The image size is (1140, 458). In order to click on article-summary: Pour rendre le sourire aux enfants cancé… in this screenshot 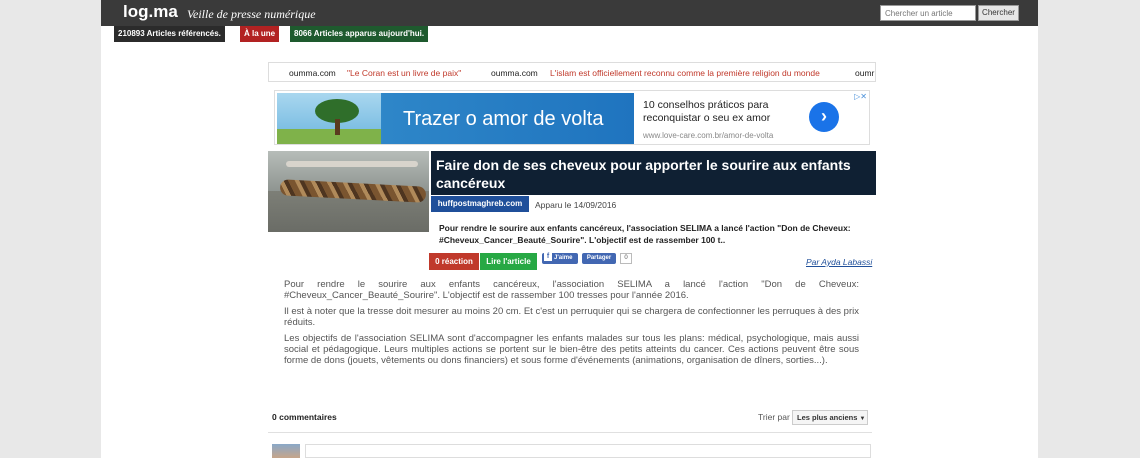, I will do `click(645, 234)`.